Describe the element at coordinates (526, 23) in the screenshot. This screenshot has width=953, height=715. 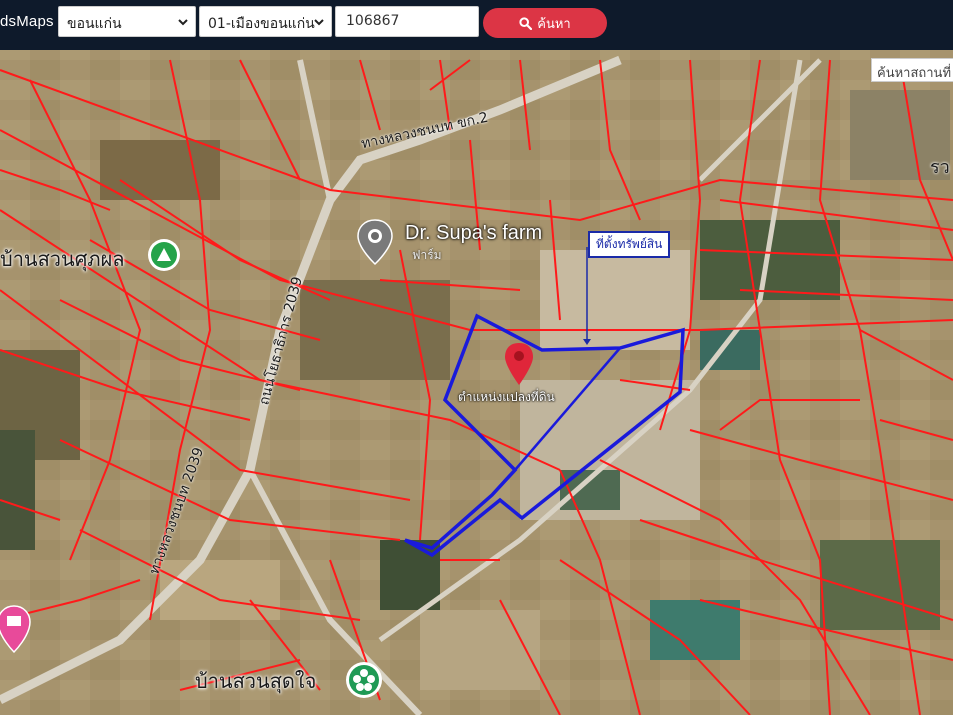
I see `search-icon` at that location.